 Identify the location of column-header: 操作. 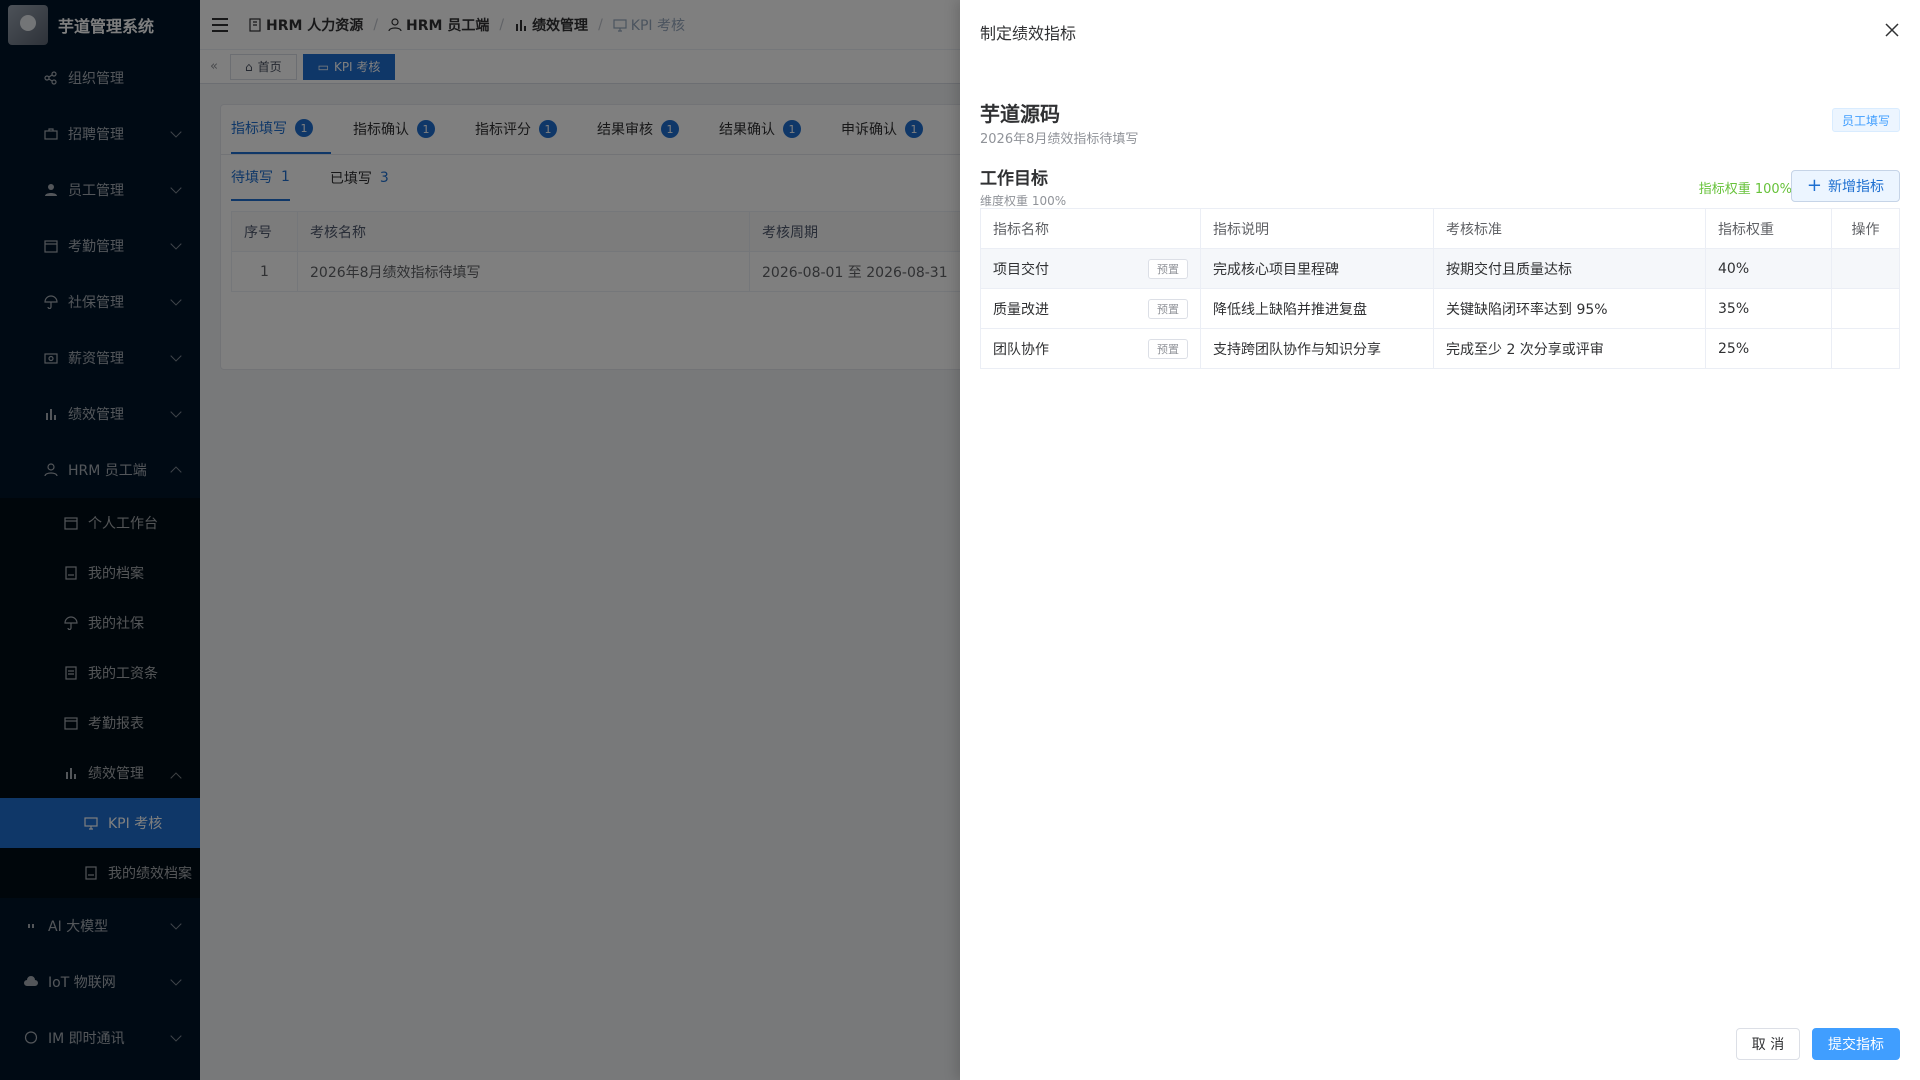
(1865, 228).